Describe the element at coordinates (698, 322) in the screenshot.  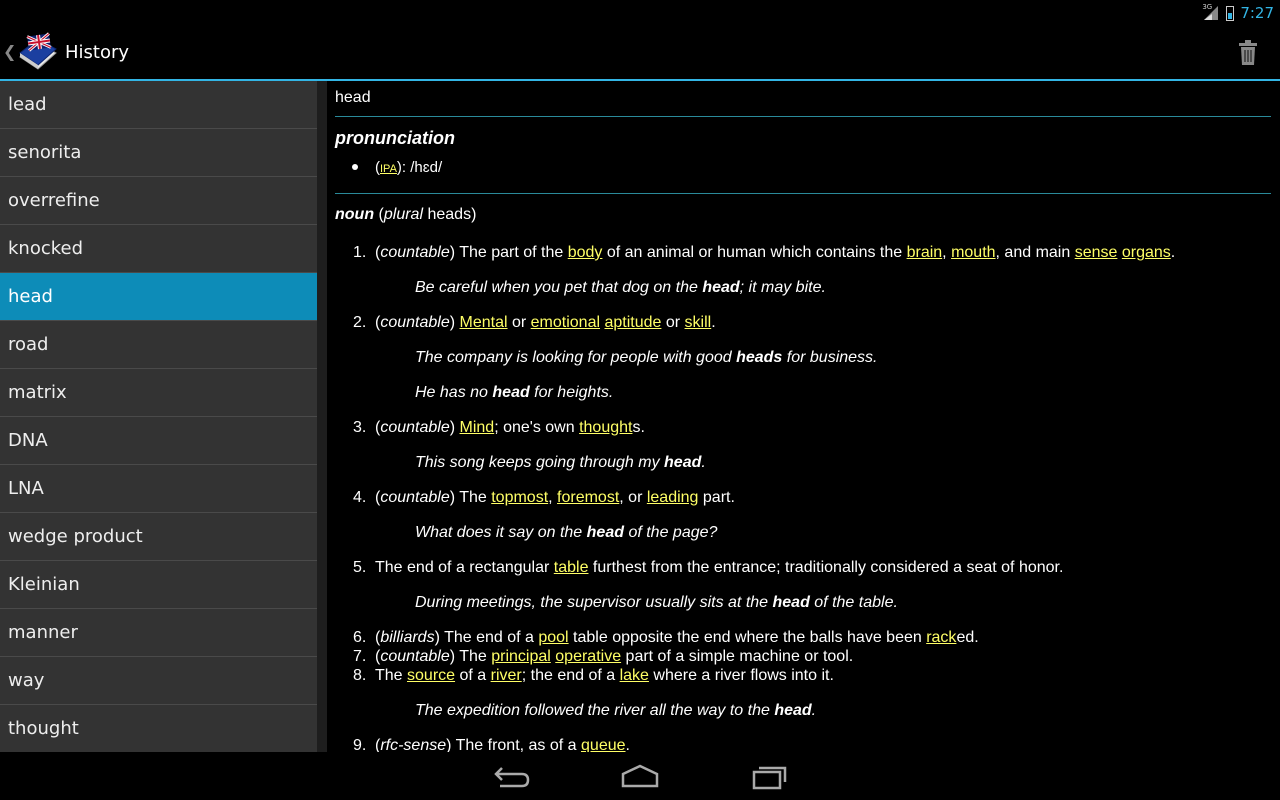
I see `word-link: skill` at that location.